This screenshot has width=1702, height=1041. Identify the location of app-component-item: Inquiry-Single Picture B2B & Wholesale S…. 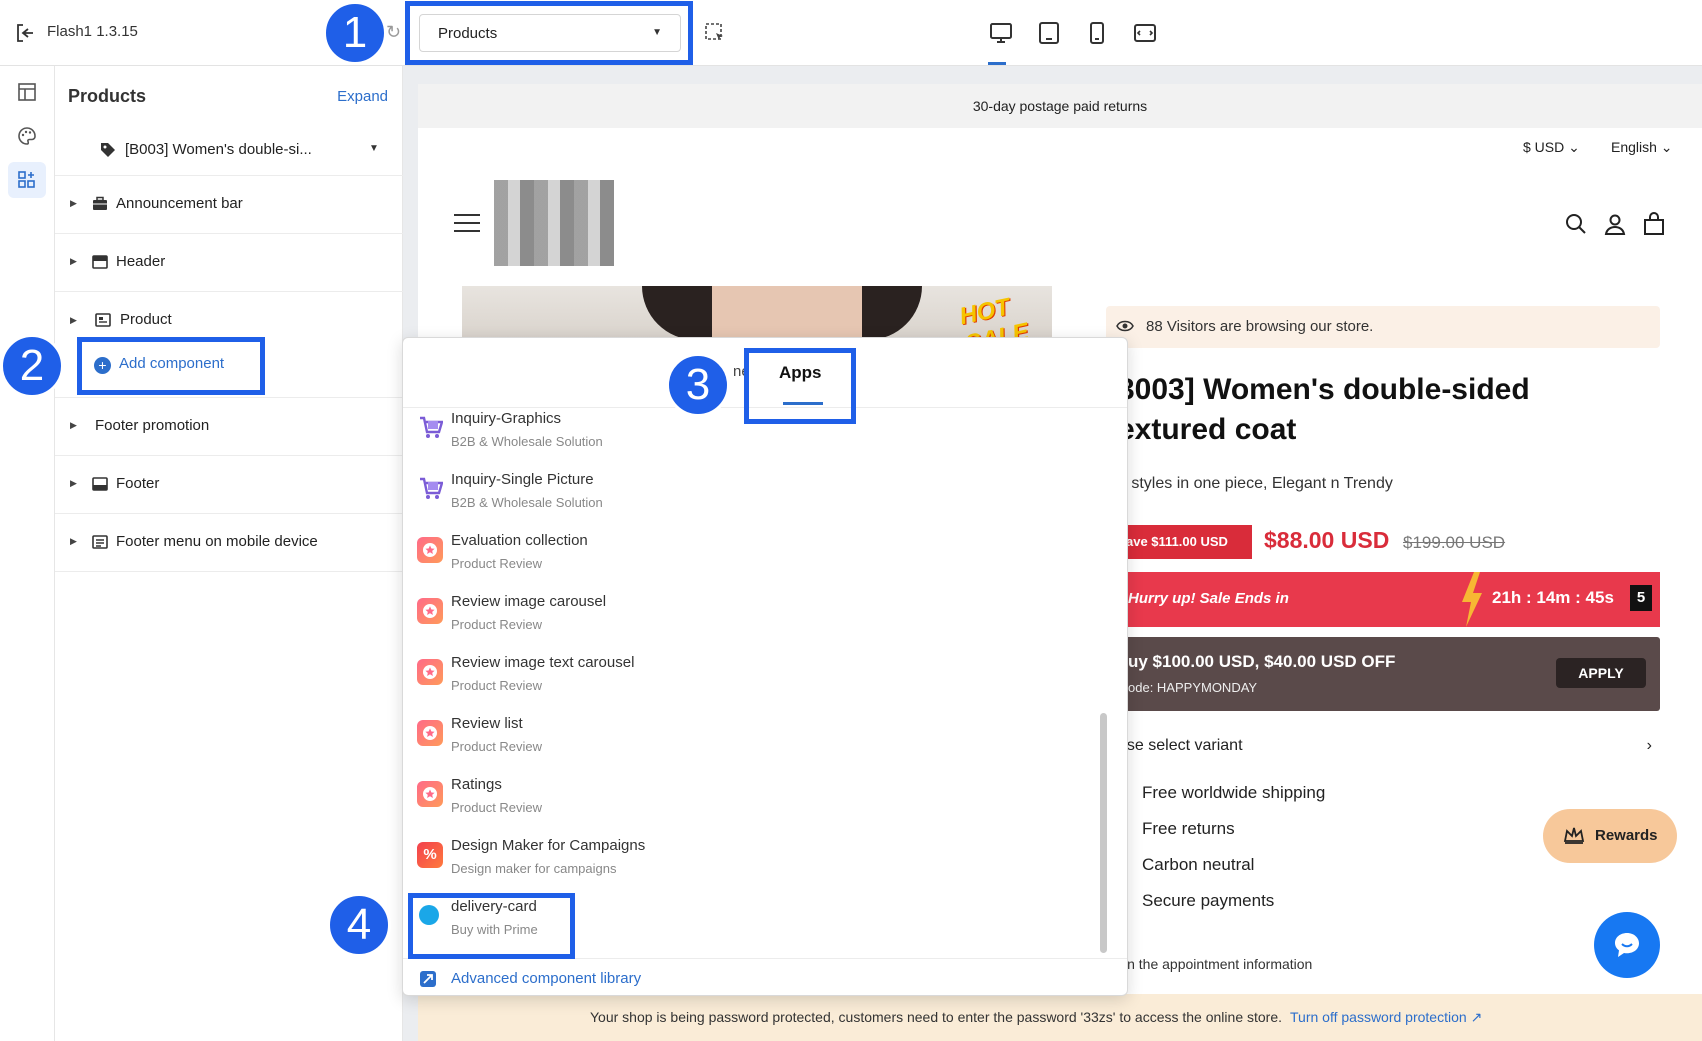
(753, 494).